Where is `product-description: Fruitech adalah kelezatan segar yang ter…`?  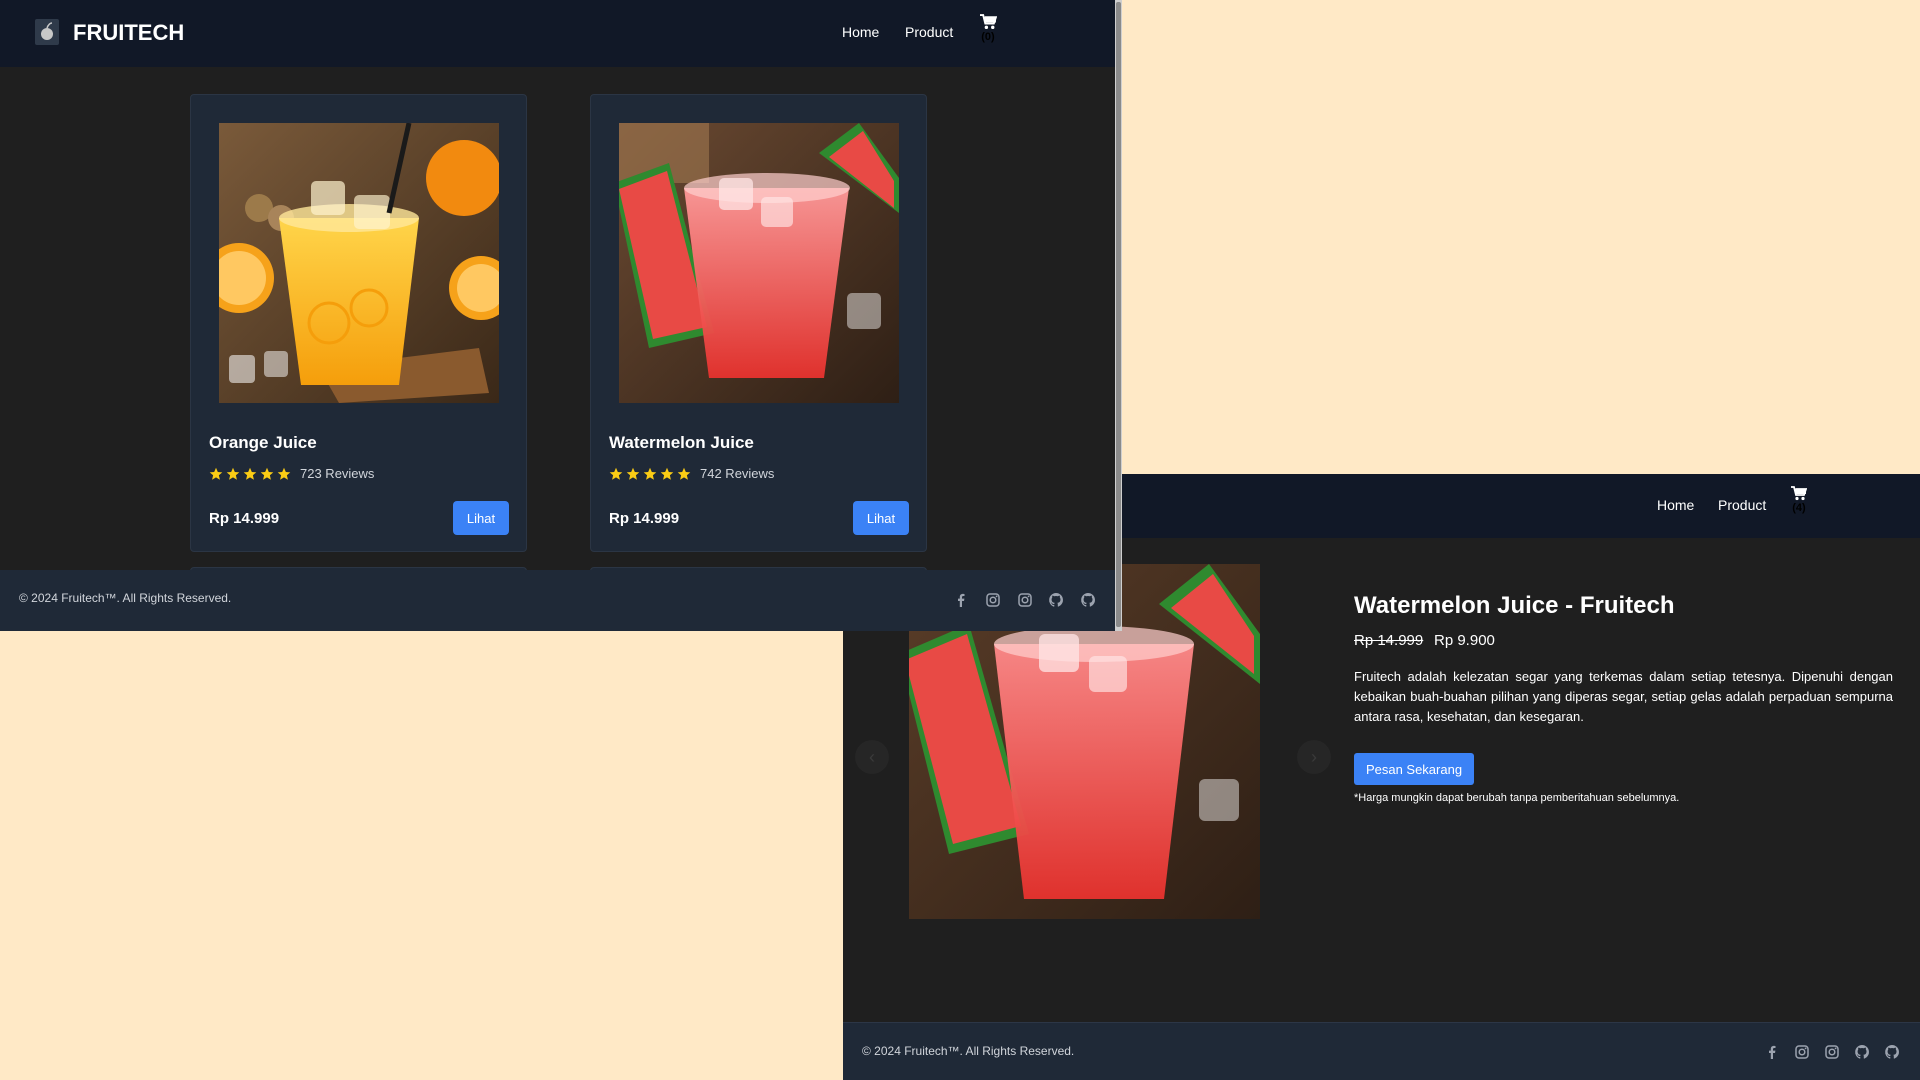
product-description: Fruitech adalah kelezatan segar yang ter… is located at coordinates (1623, 696).